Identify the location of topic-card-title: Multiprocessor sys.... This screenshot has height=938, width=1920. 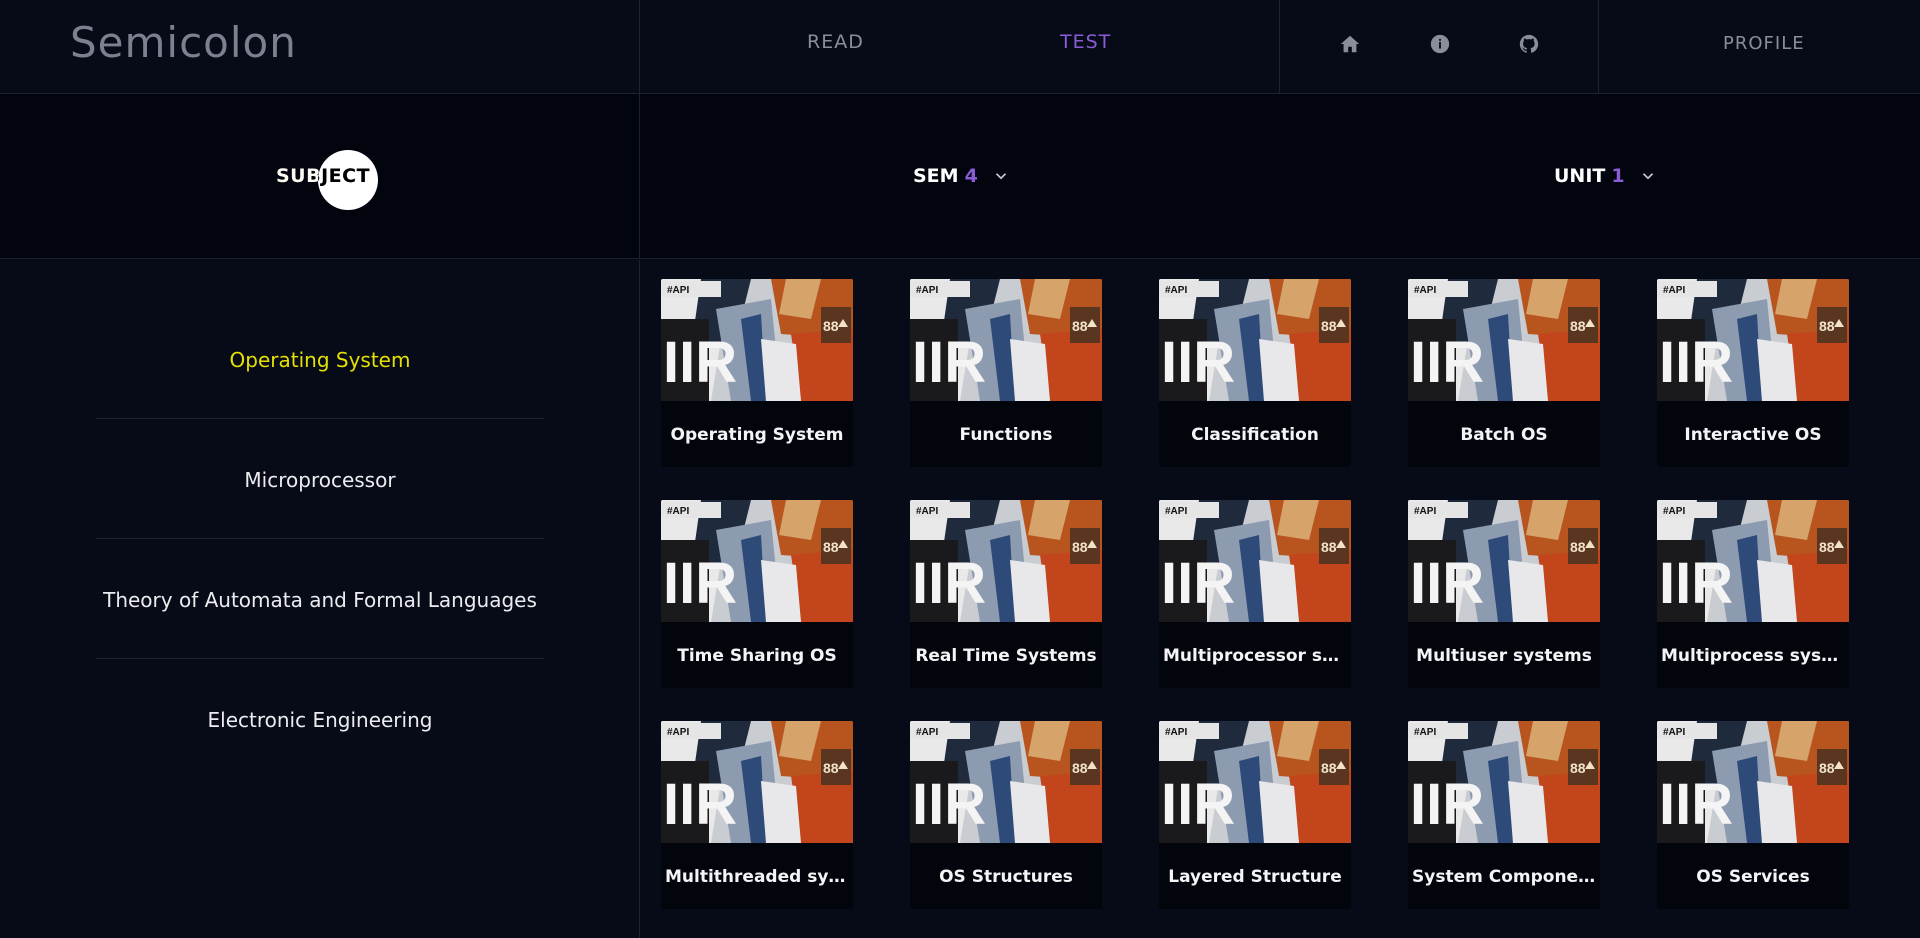
(1255, 656).